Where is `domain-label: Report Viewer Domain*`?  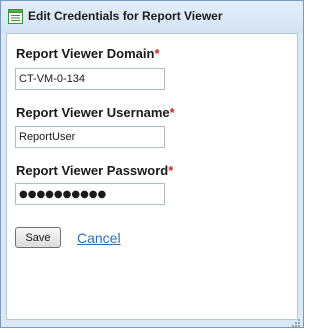
domain-label: Report Viewer Domain* is located at coordinates (88, 53).